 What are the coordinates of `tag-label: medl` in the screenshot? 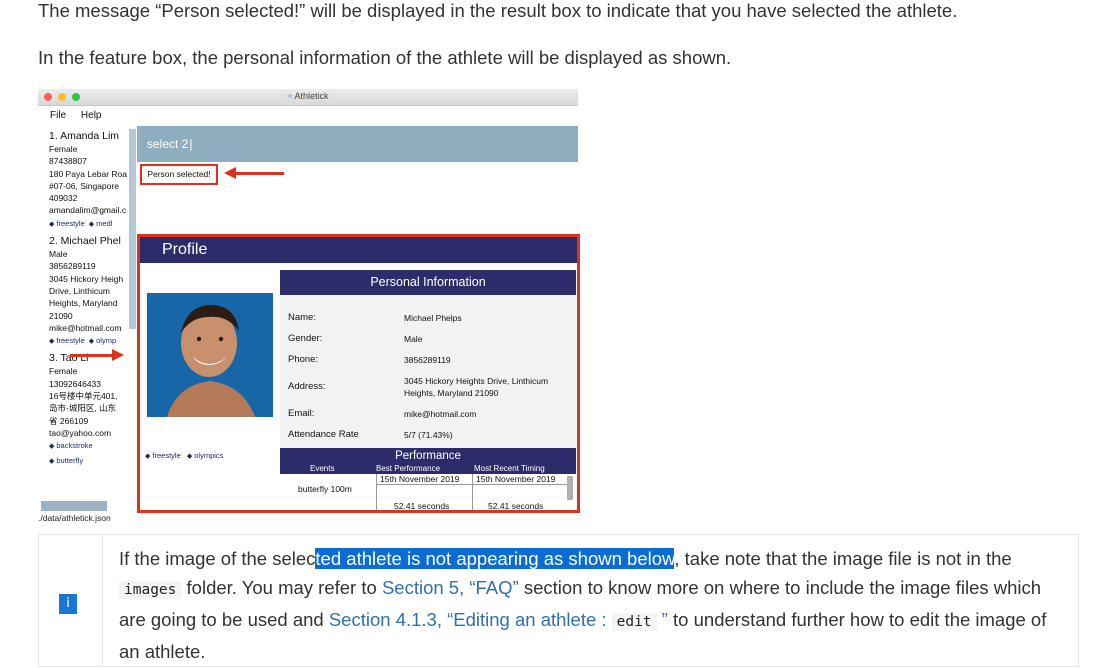 It's located at (101, 223).